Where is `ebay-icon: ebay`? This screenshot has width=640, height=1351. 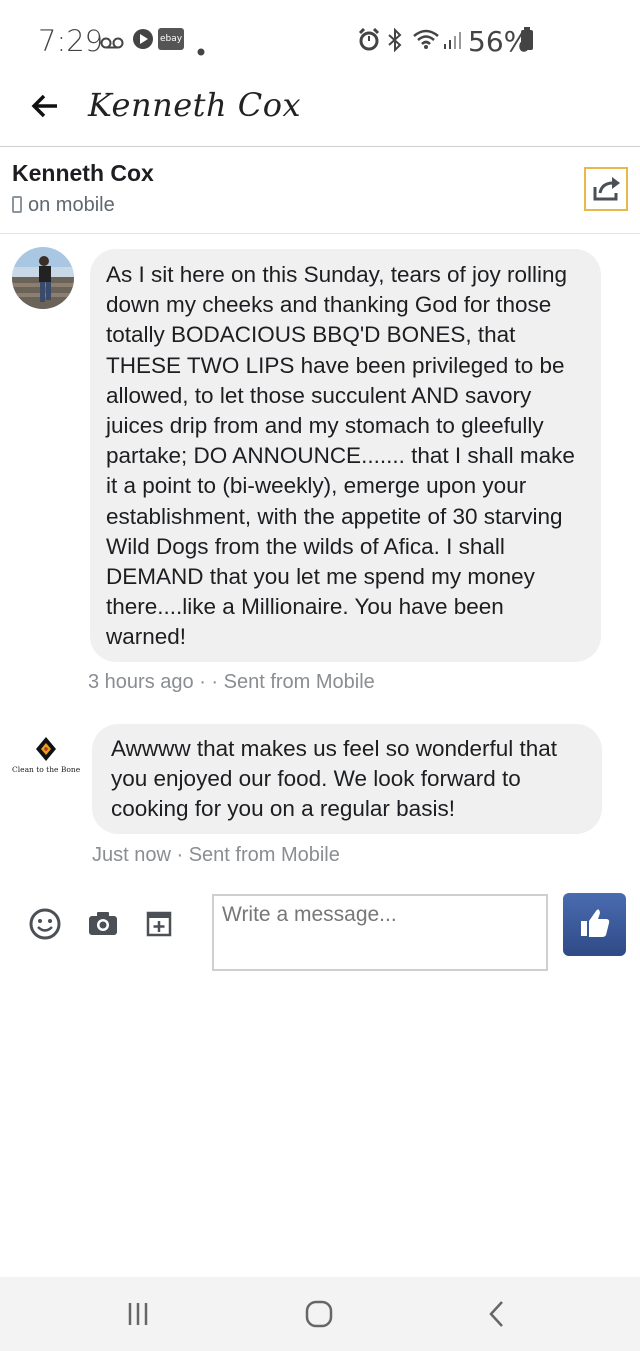
ebay-icon: ebay is located at coordinates (171, 39).